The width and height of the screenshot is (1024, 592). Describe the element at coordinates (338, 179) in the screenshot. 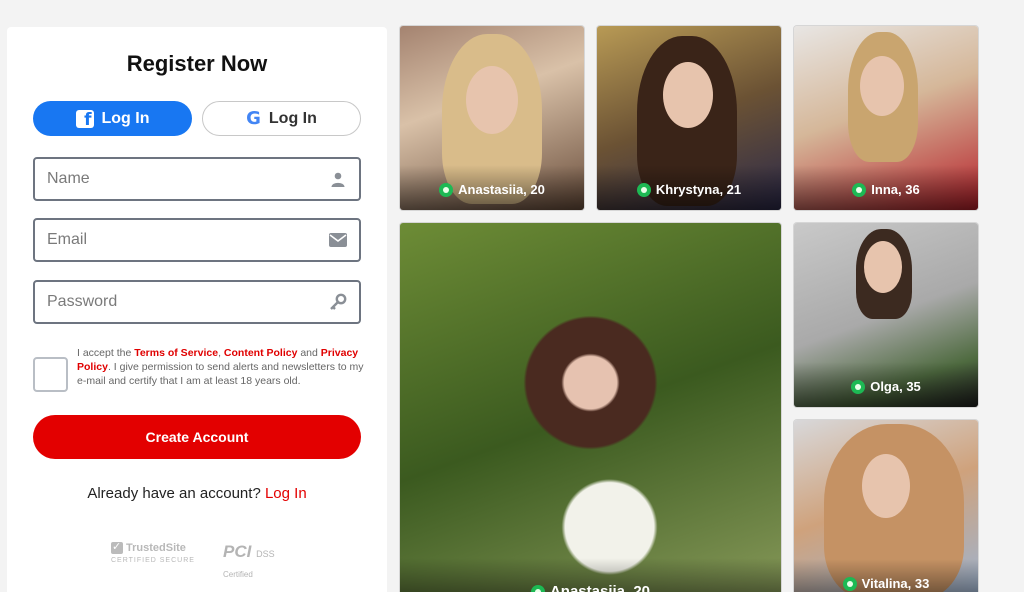

I see `user-icon` at that location.